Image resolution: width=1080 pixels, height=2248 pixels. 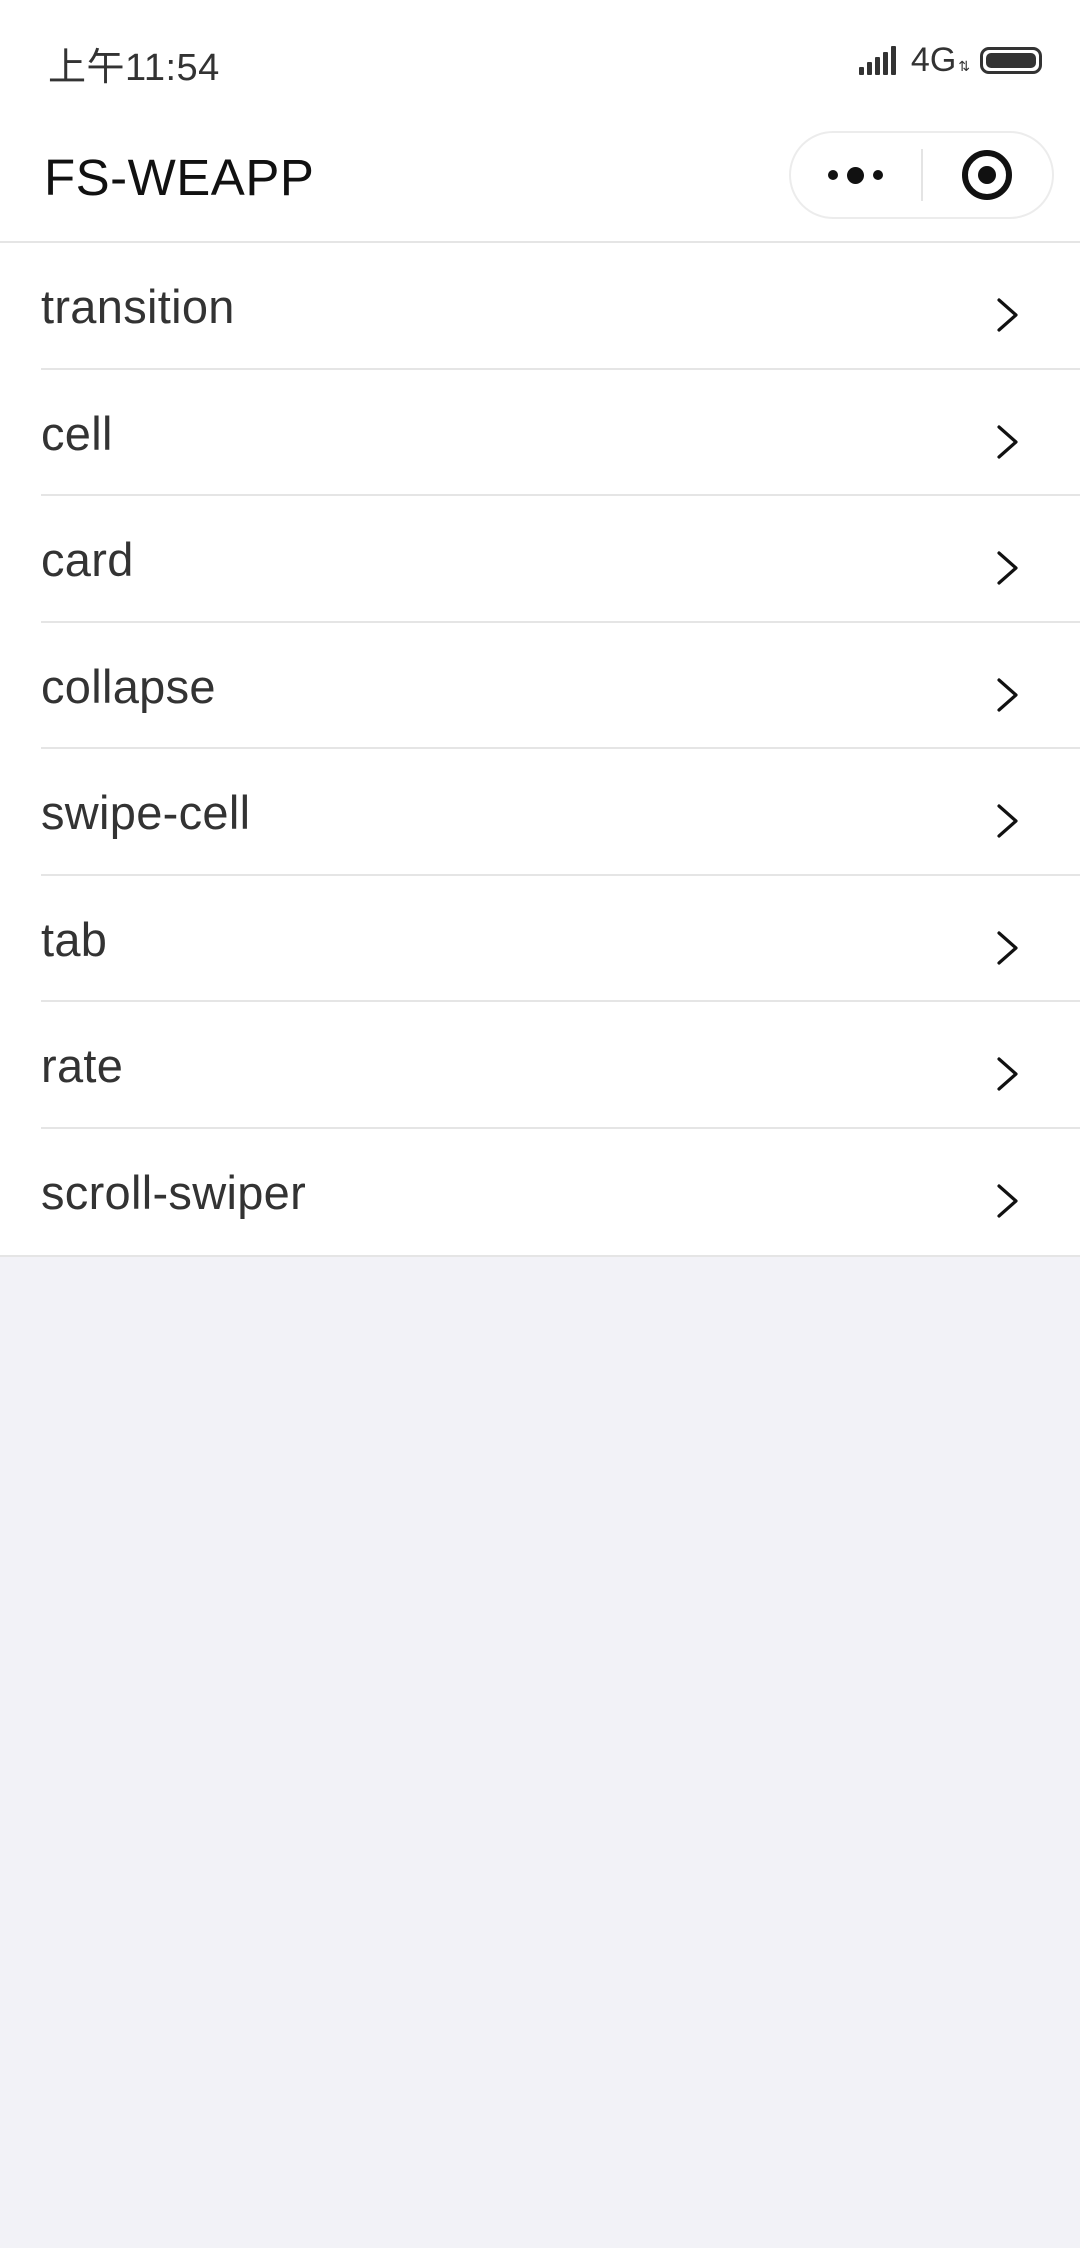 I want to click on list-item-transition: transition, so click(x=540, y=306).